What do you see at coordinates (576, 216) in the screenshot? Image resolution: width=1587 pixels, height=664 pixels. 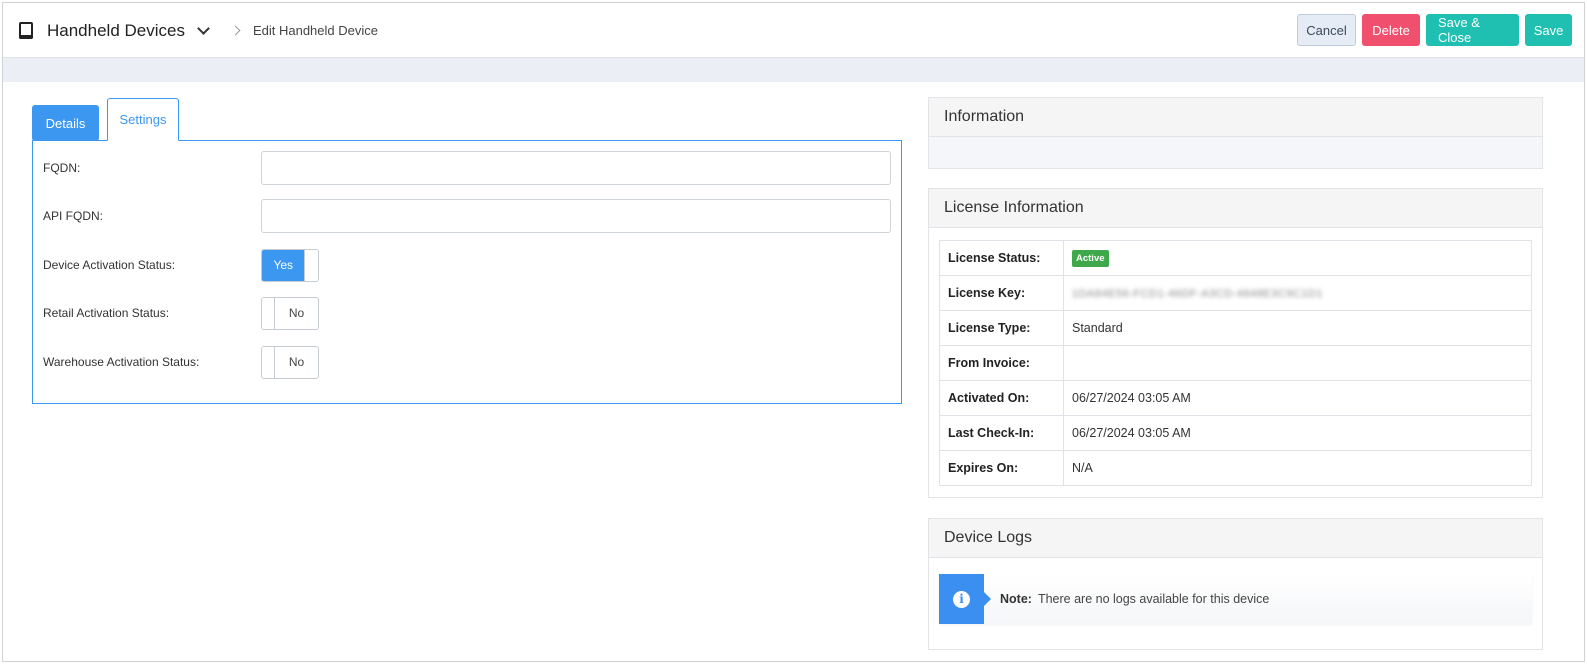 I see `api-fqdn-input` at bounding box center [576, 216].